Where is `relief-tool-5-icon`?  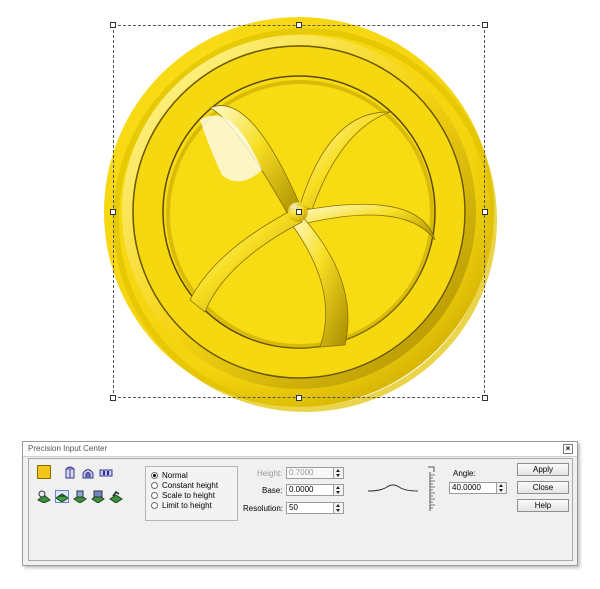 relief-tool-5-icon is located at coordinates (116, 497).